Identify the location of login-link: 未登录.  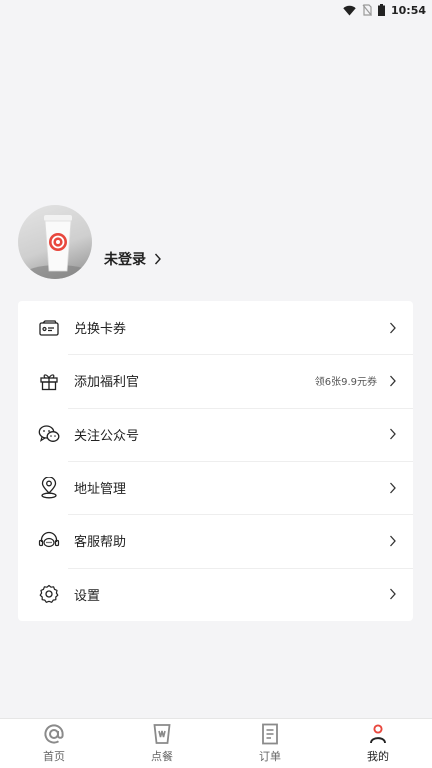
(133, 259).